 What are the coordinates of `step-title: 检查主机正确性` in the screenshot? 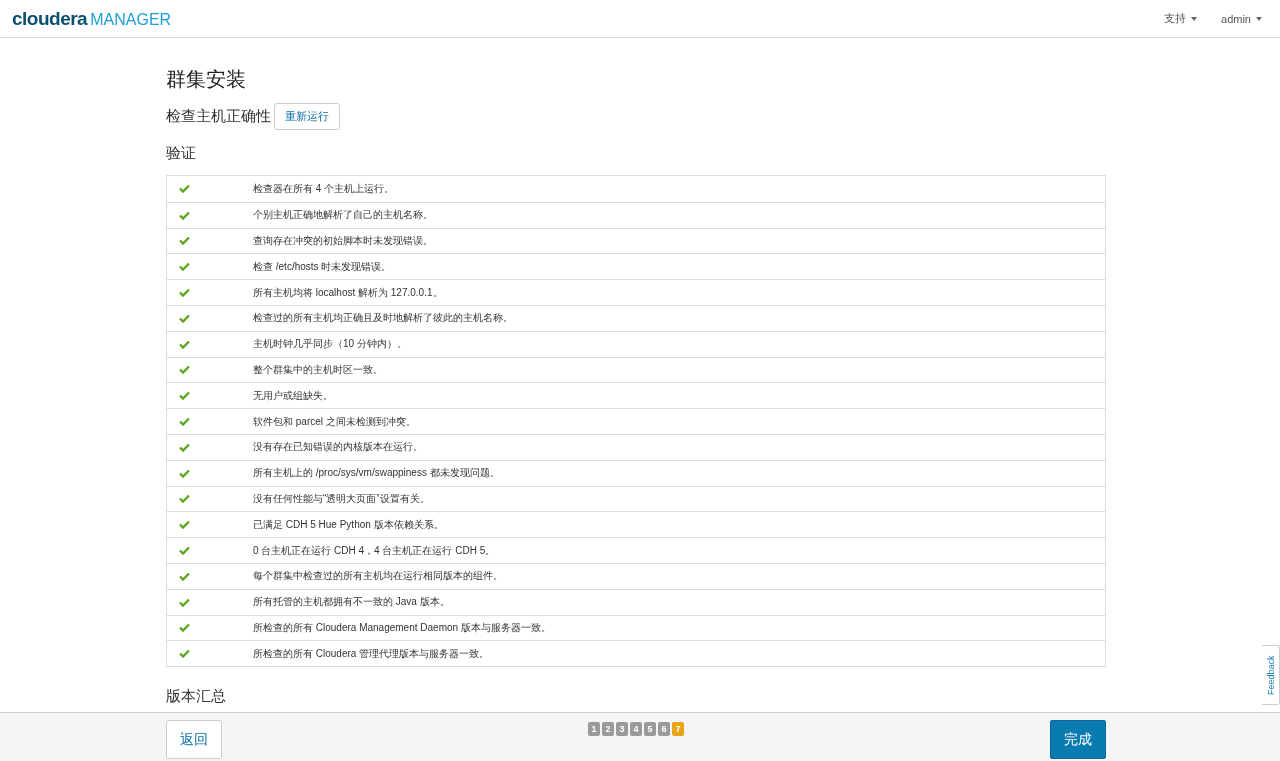 It's located at (218, 116).